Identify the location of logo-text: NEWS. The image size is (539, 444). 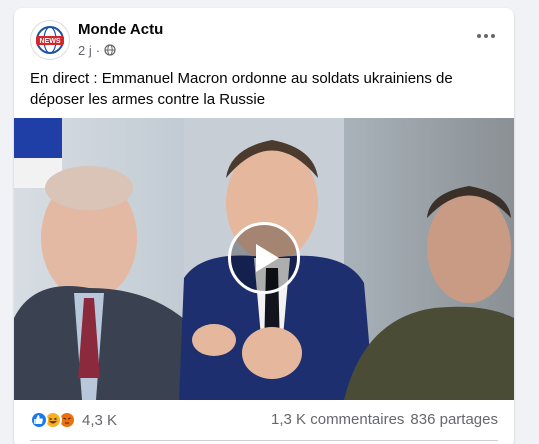
(50, 41).